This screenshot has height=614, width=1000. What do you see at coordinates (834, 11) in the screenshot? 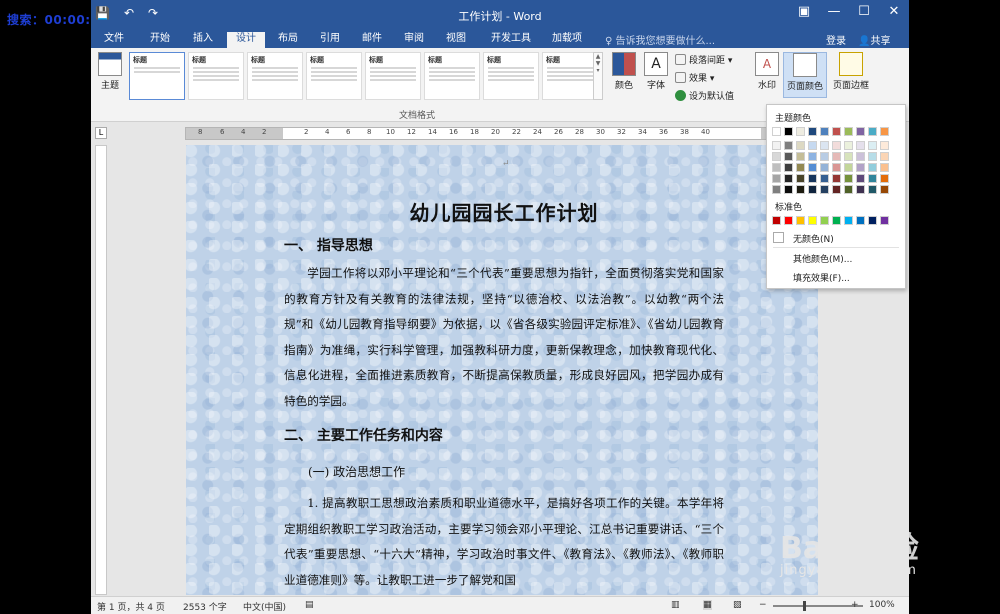
I see `minimize-icon: —` at bounding box center [834, 11].